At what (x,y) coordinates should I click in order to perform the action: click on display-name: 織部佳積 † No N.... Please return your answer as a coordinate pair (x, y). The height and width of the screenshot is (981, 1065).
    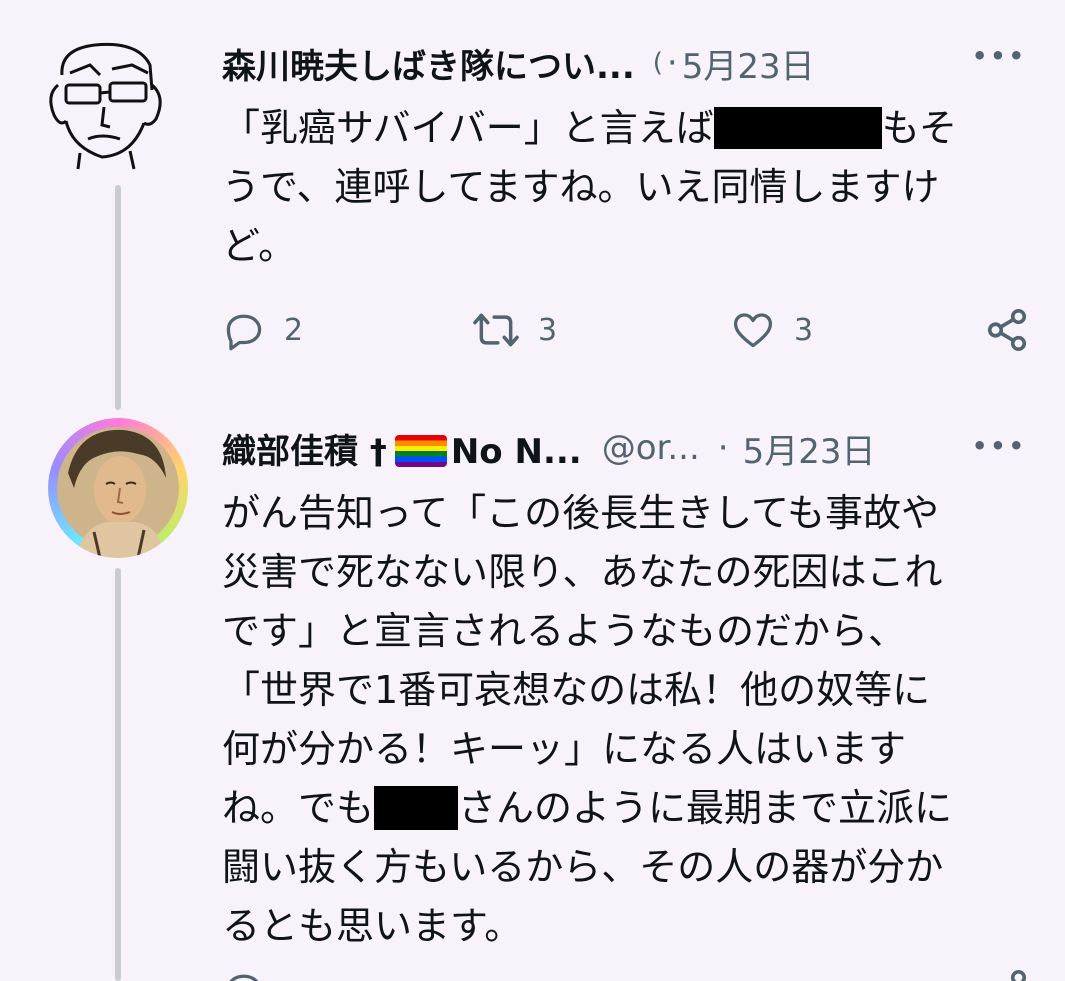
    Looking at the image, I should click on (402, 448).